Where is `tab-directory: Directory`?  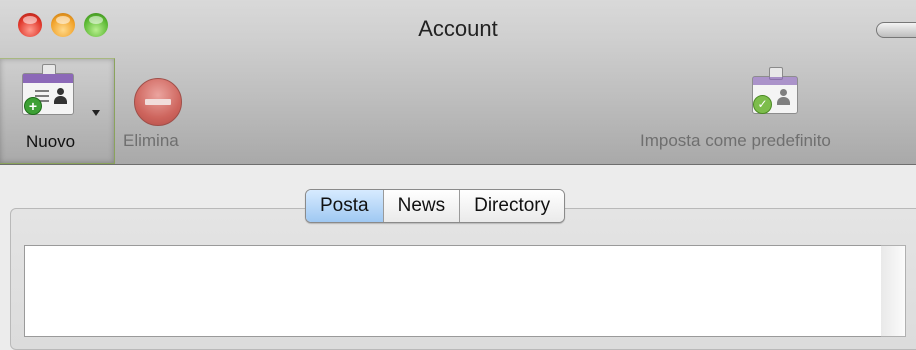 tab-directory: Directory is located at coordinates (512, 206).